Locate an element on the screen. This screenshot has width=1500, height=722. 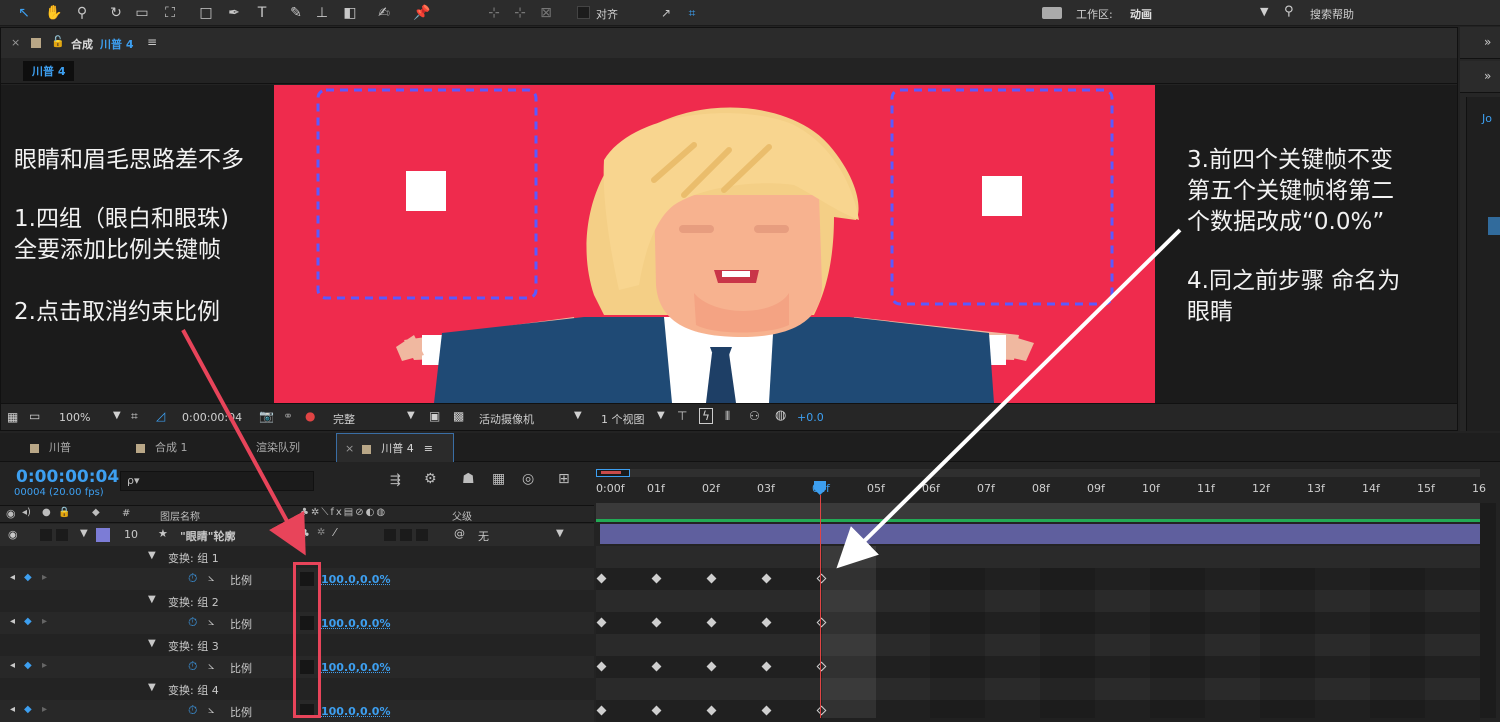
layer-row: ◉ ▼ 10 ★ "眼睛"轮廓 ♣ ✲ ⁄ @ 无 ▼ is located at coordinates (297, 535).